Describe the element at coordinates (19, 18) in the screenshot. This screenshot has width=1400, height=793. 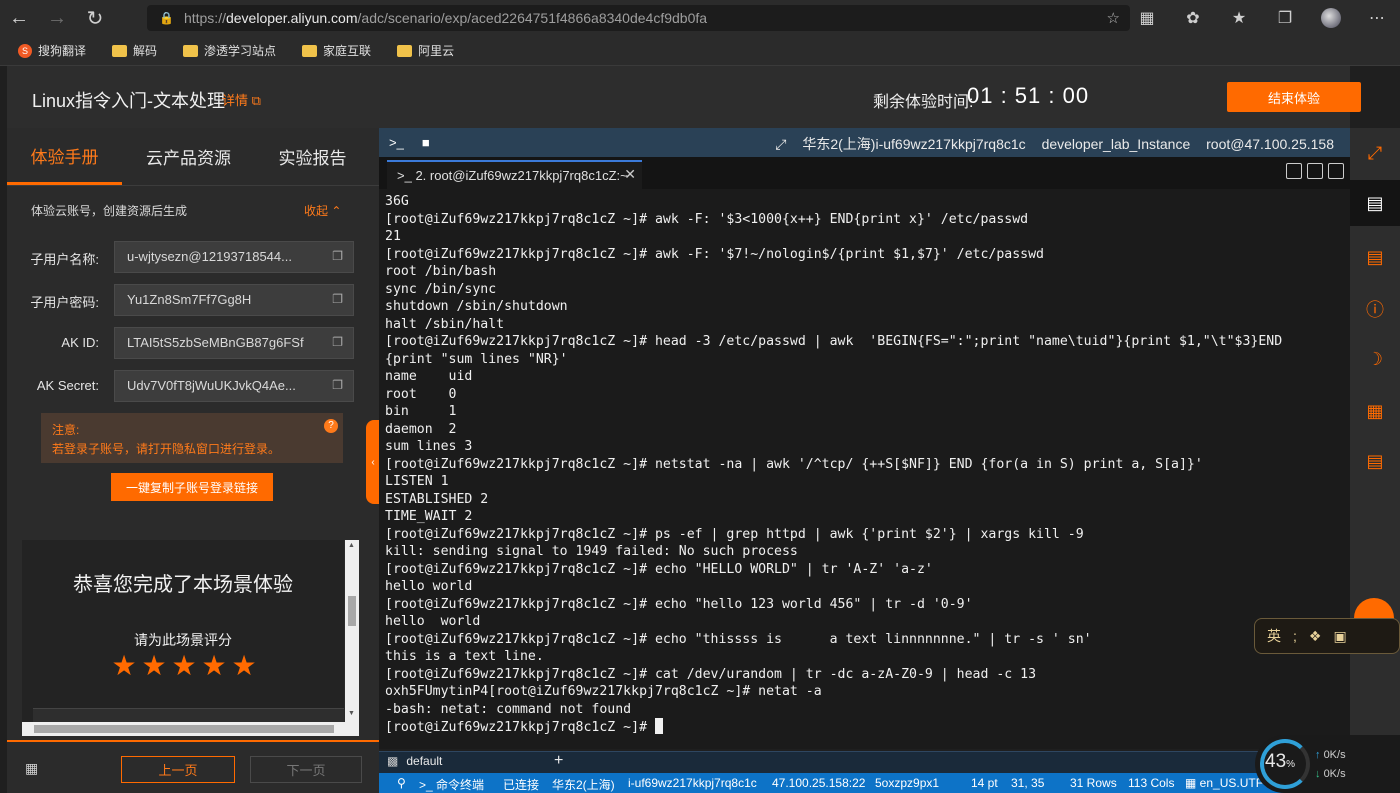
I see `back-icon: ←` at that location.